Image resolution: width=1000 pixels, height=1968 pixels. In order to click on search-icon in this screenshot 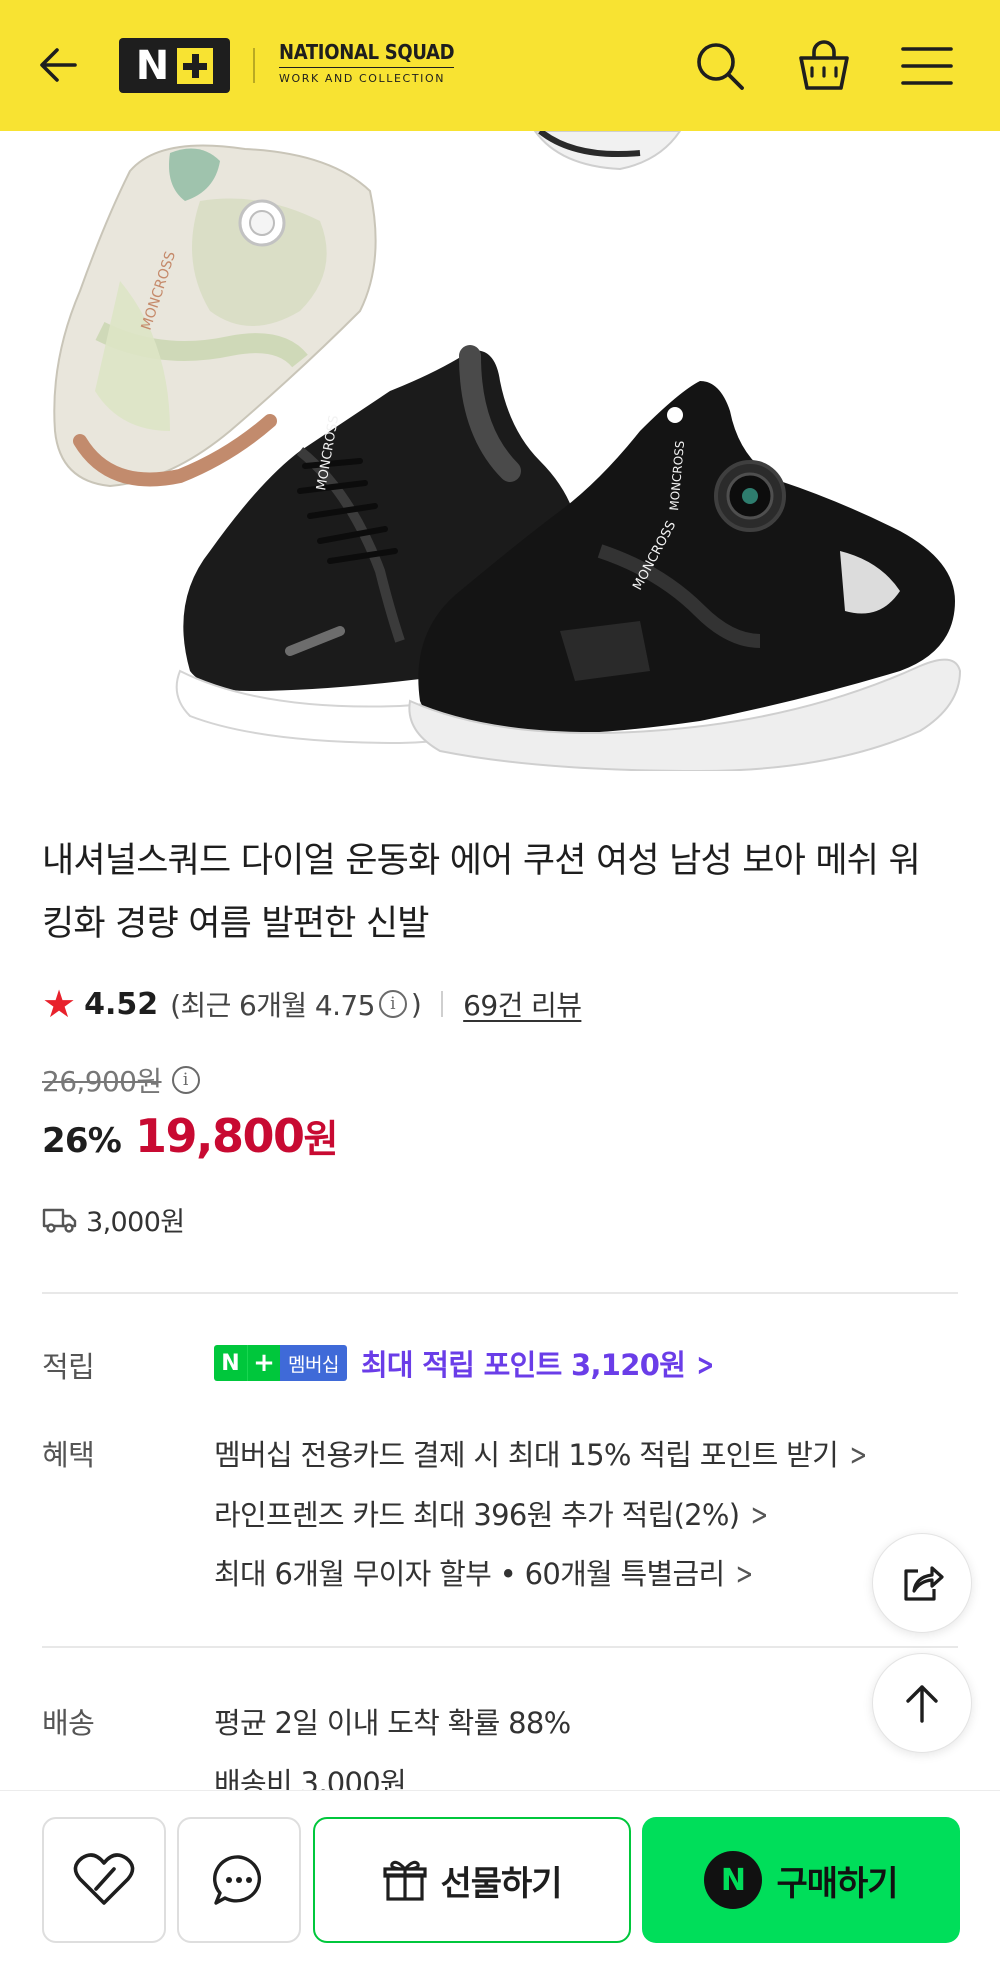, I will do `click(720, 66)`.